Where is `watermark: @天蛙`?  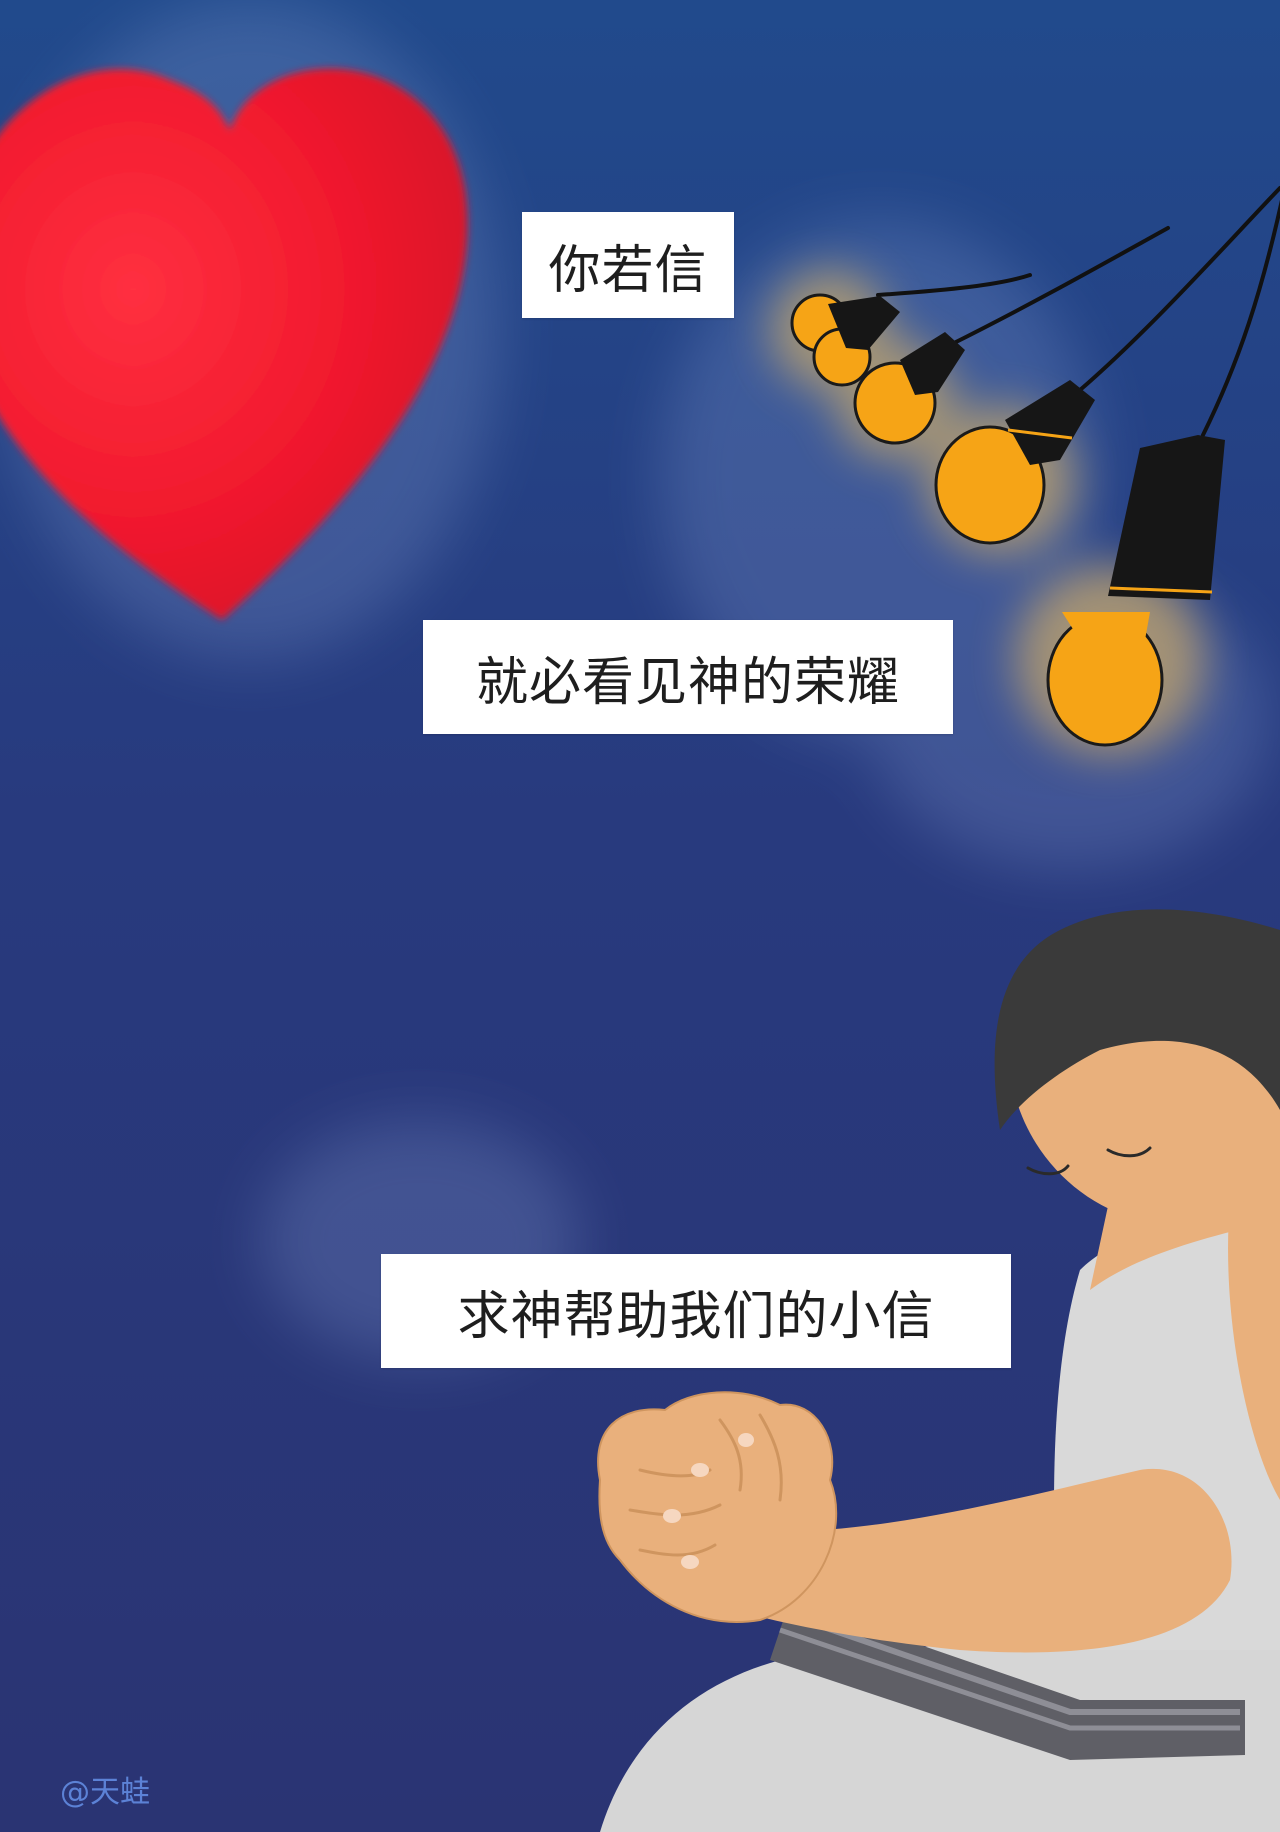
watermark: @天蛙 is located at coordinates (105, 1792).